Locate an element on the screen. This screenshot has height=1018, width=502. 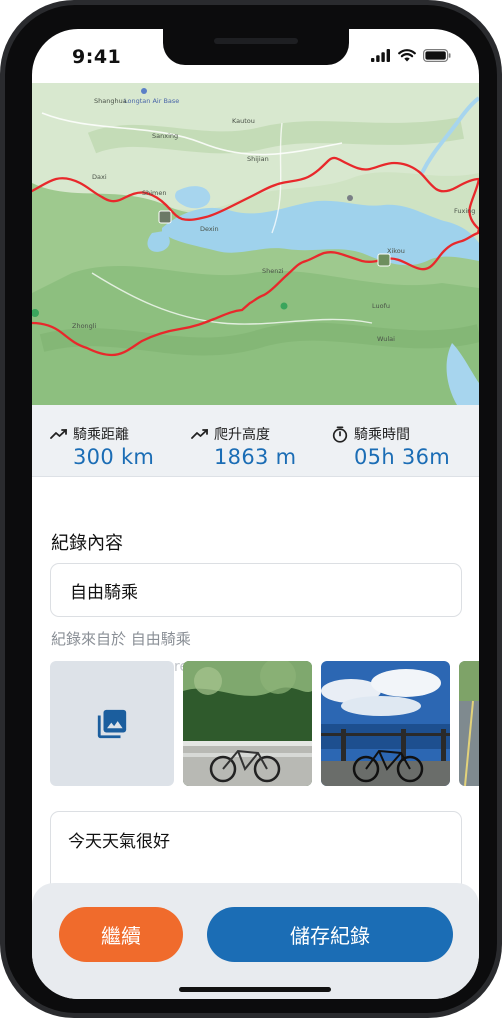
map-label: Fuxing is located at coordinates (464, 211).